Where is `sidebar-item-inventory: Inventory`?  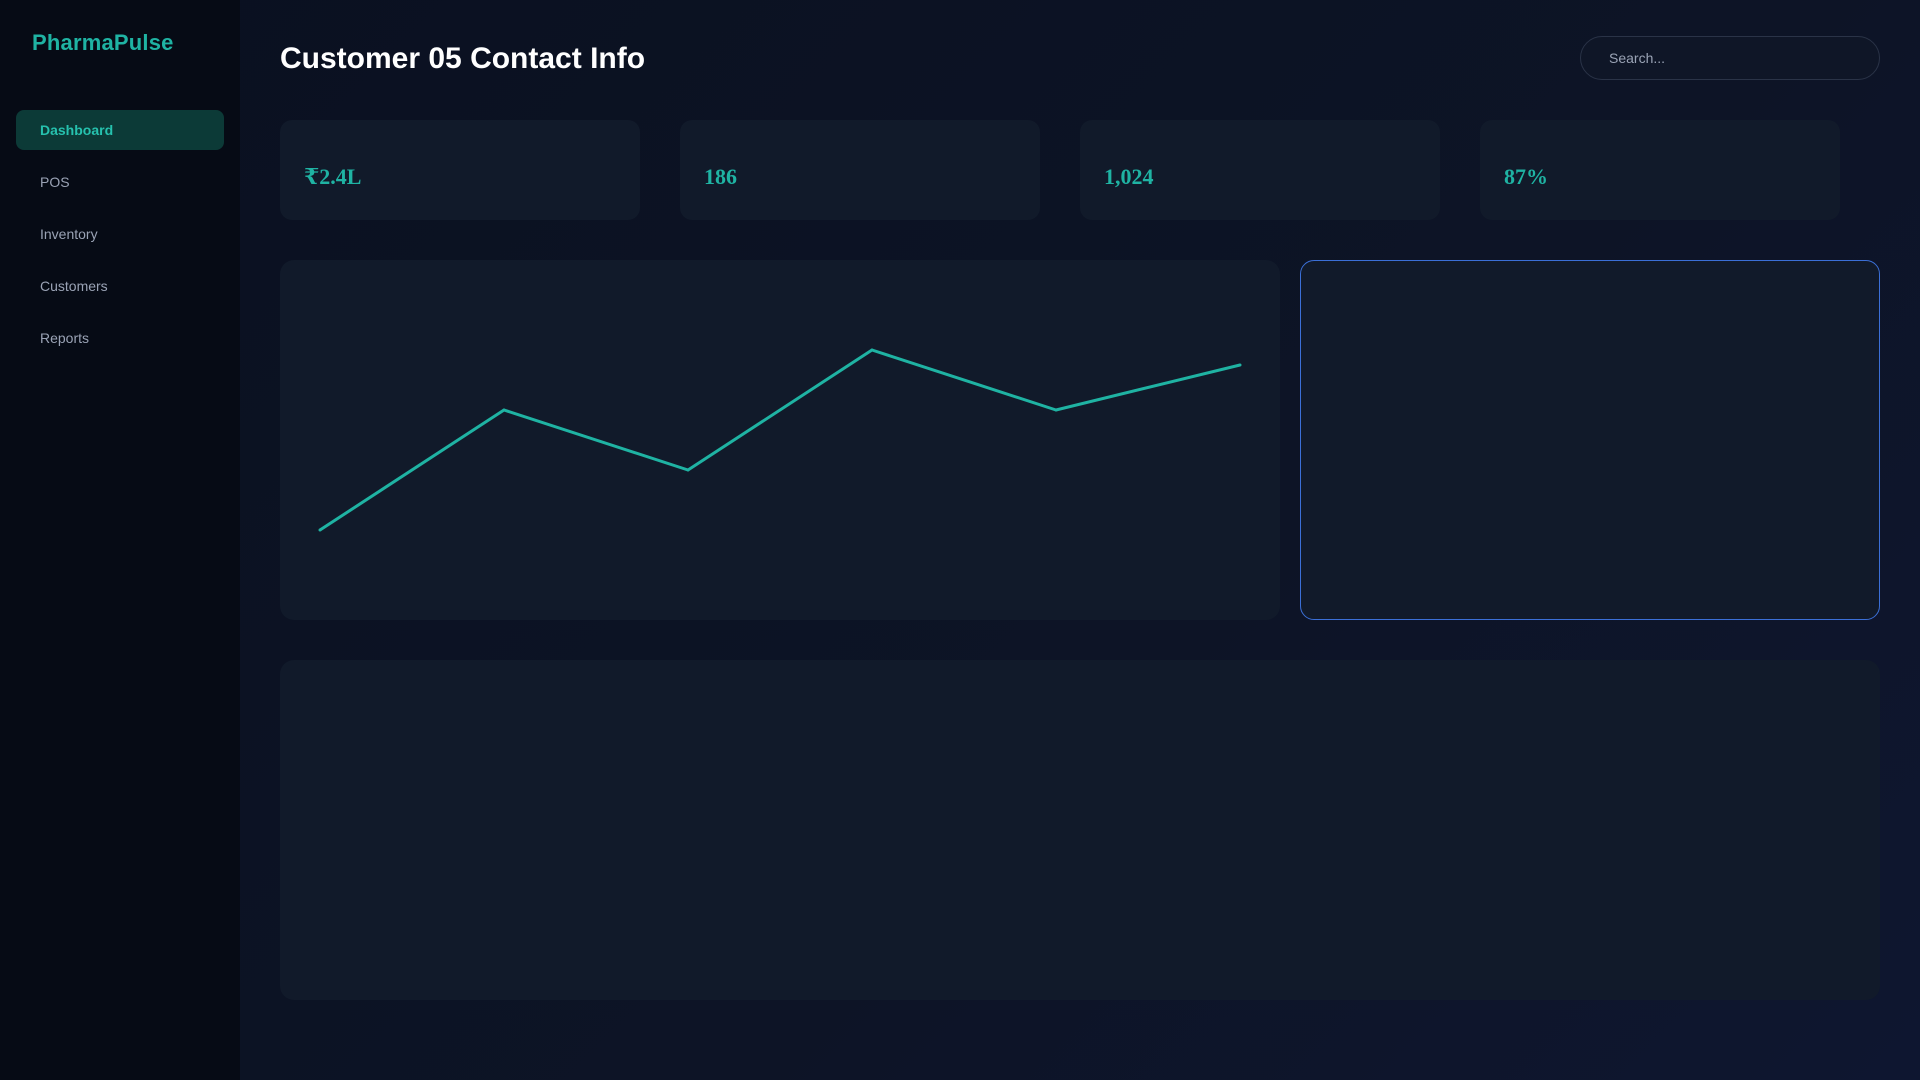 sidebar-item-inventory: Inventory is located at coordinates (120, 234).